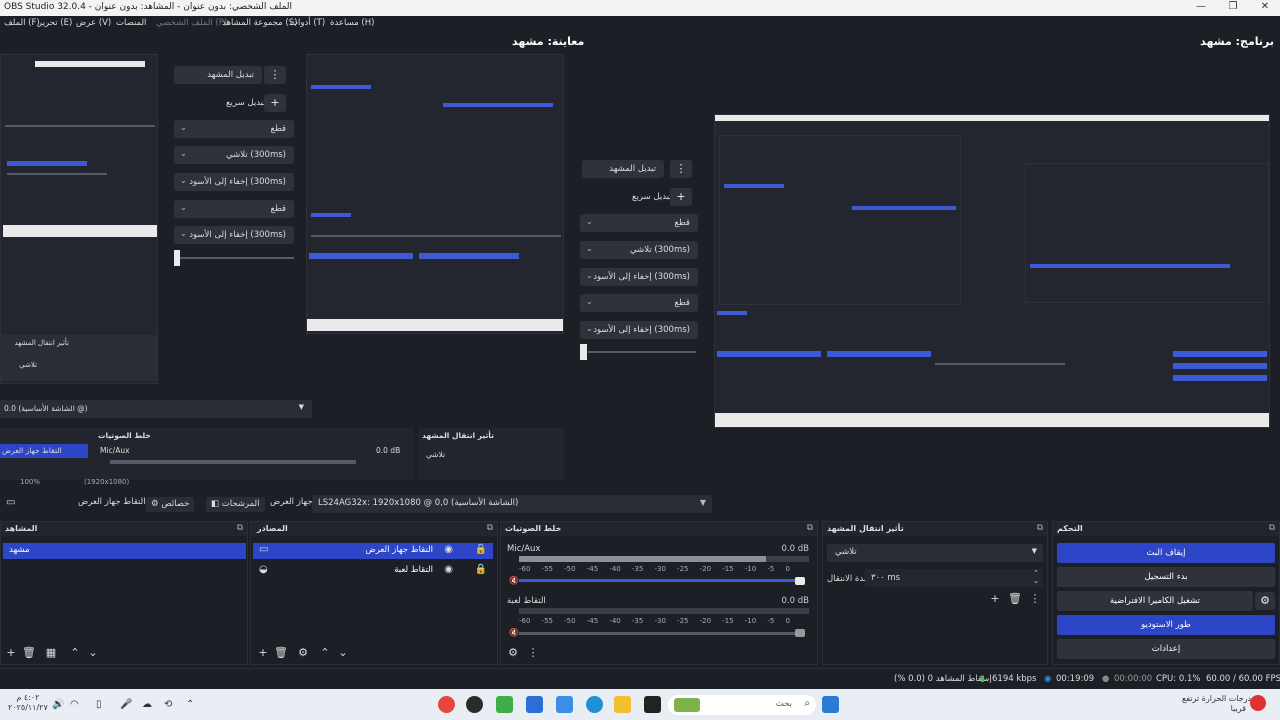  Describe the element at coordinates (1265, 6) in the screenshot. I see `close-button: ✕` at that location.